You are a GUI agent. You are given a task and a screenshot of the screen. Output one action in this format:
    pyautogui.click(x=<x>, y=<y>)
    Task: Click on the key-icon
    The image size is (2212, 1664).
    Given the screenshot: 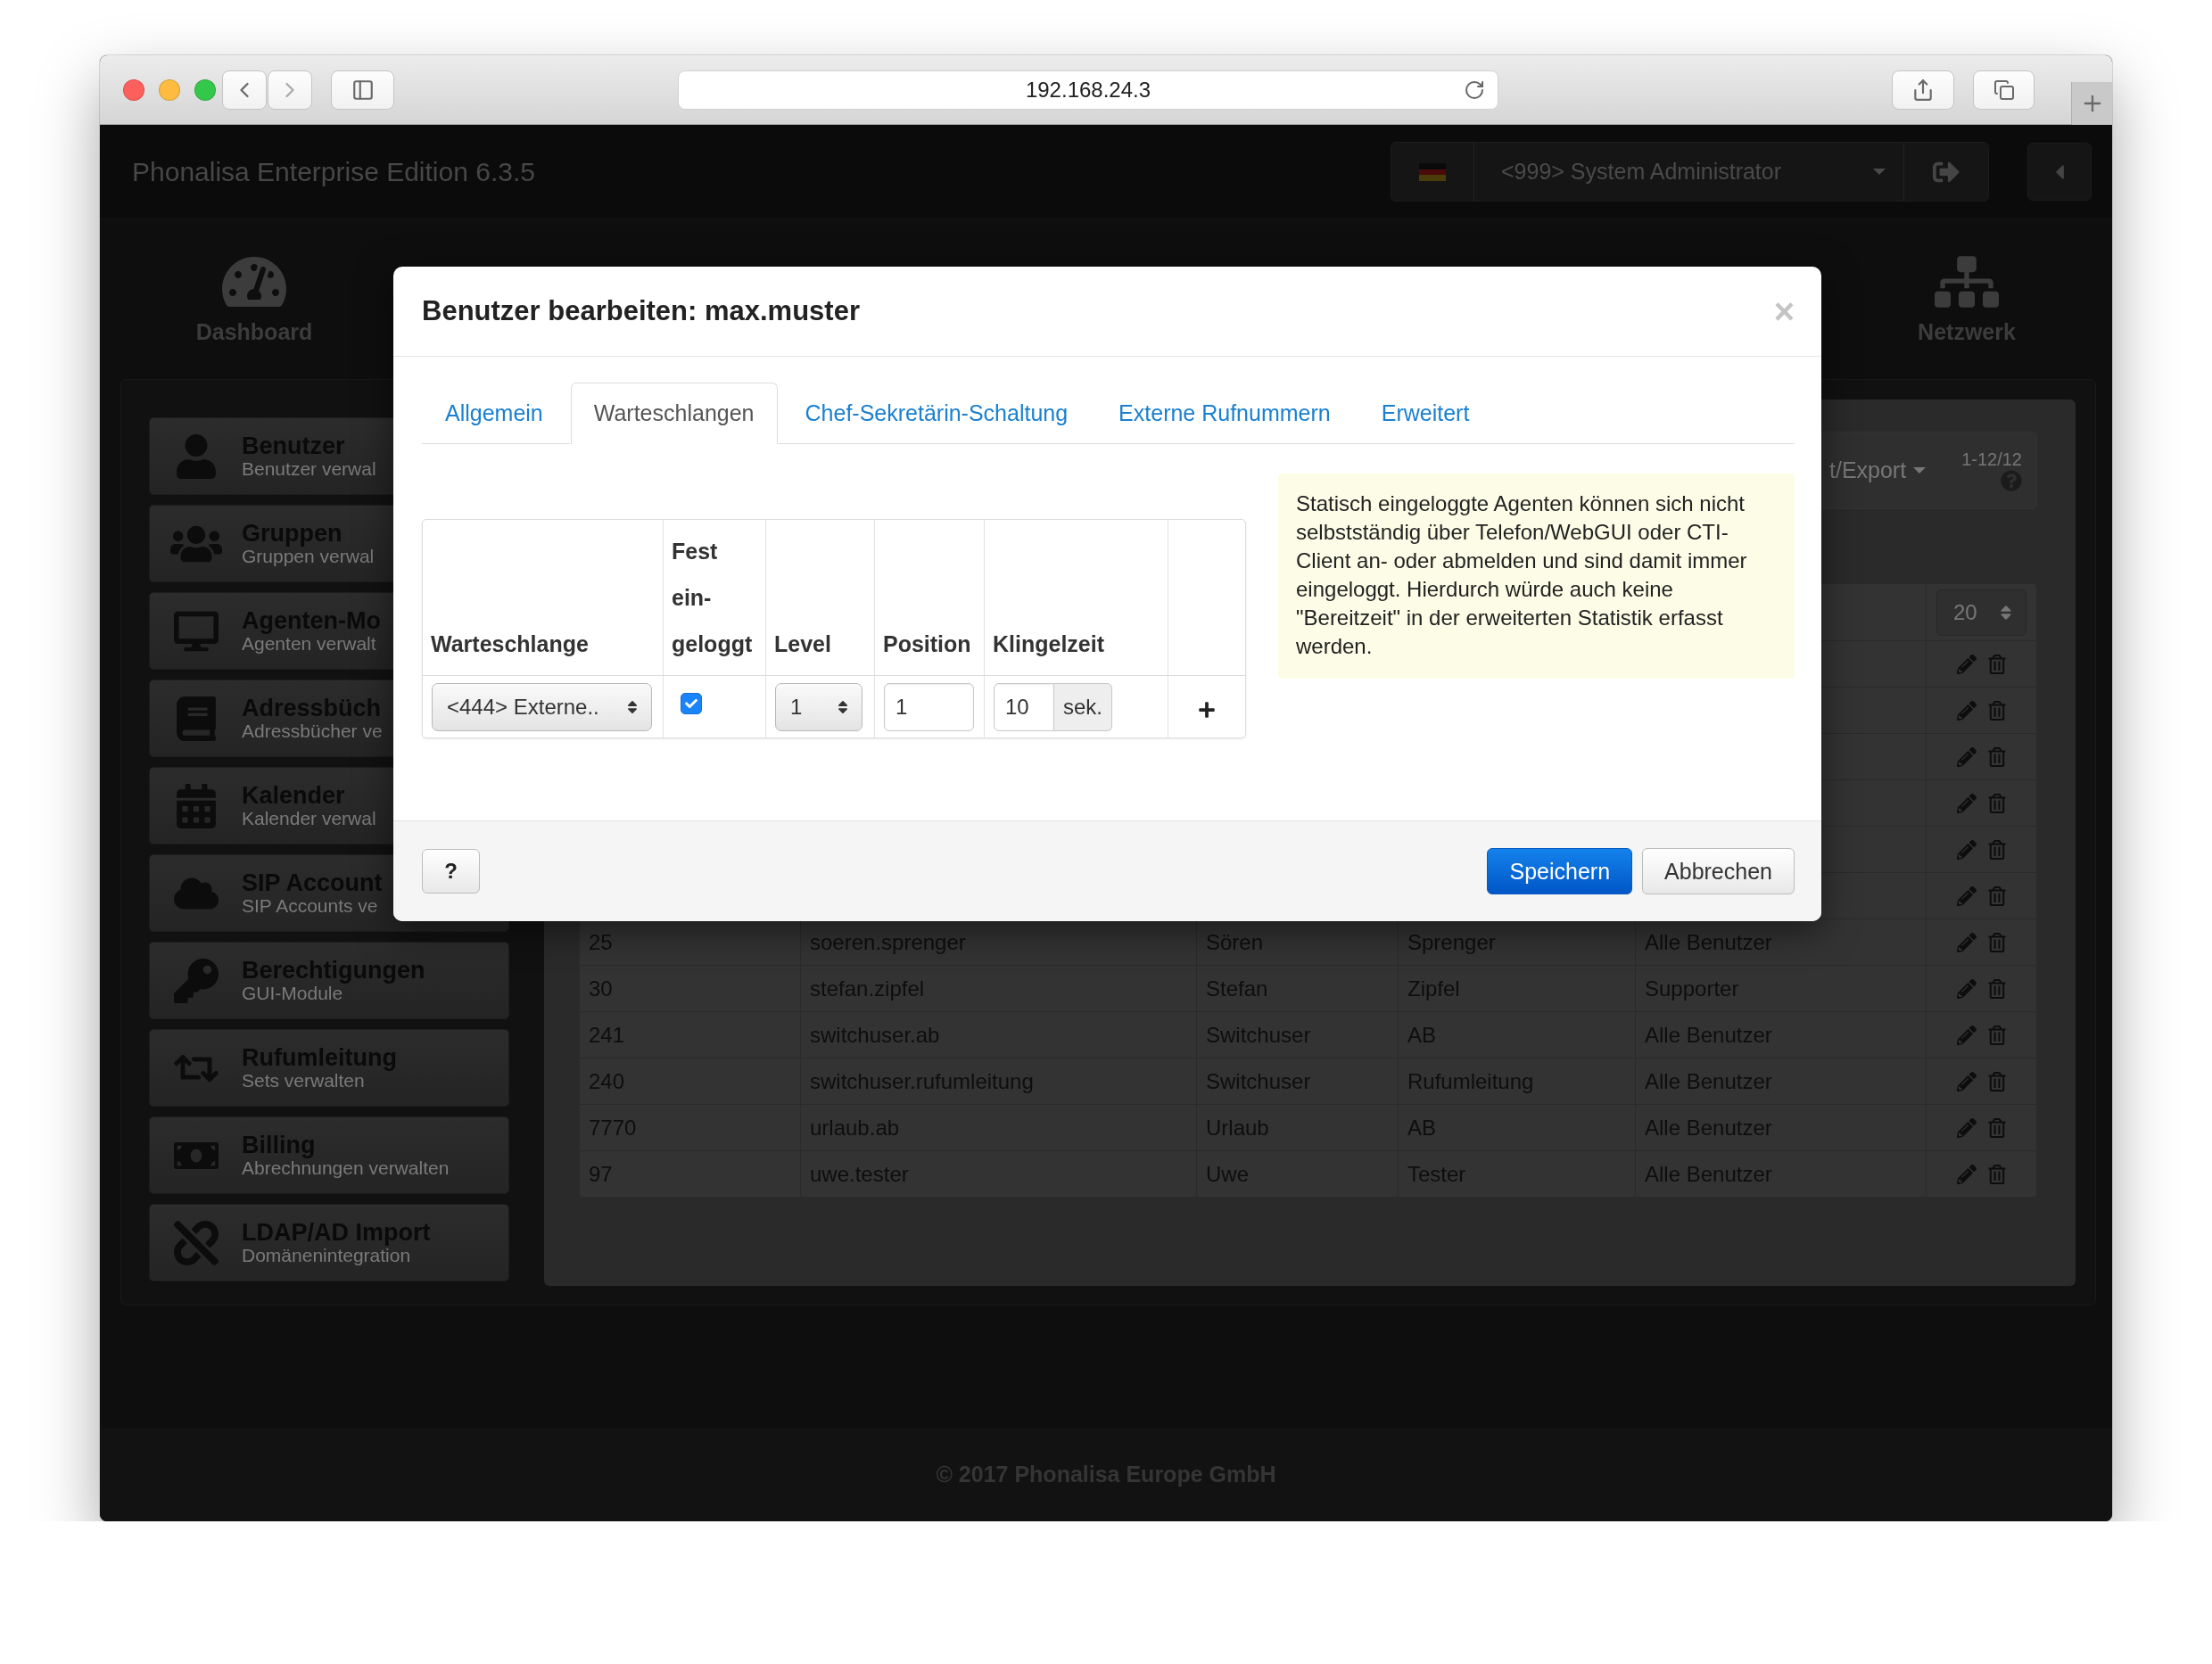 What is the action you would take?
    pyautogui.click(x=196, y=981)
    